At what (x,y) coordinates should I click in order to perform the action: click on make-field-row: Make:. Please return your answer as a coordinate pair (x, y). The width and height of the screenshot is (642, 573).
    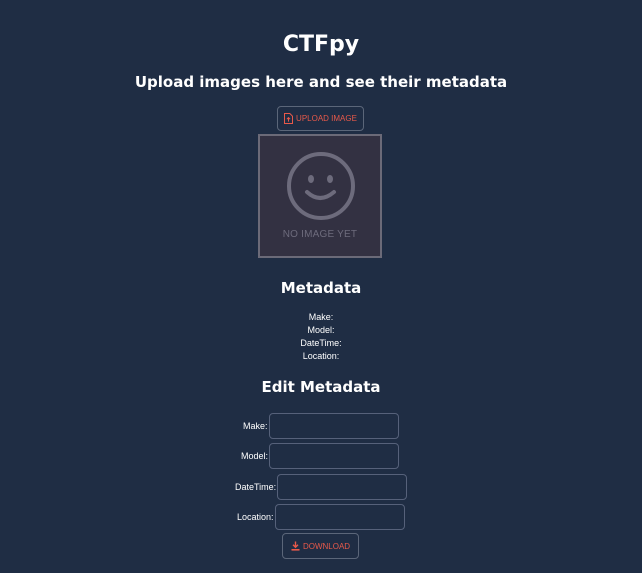
    Looking at the image, I should click on (321, 426).